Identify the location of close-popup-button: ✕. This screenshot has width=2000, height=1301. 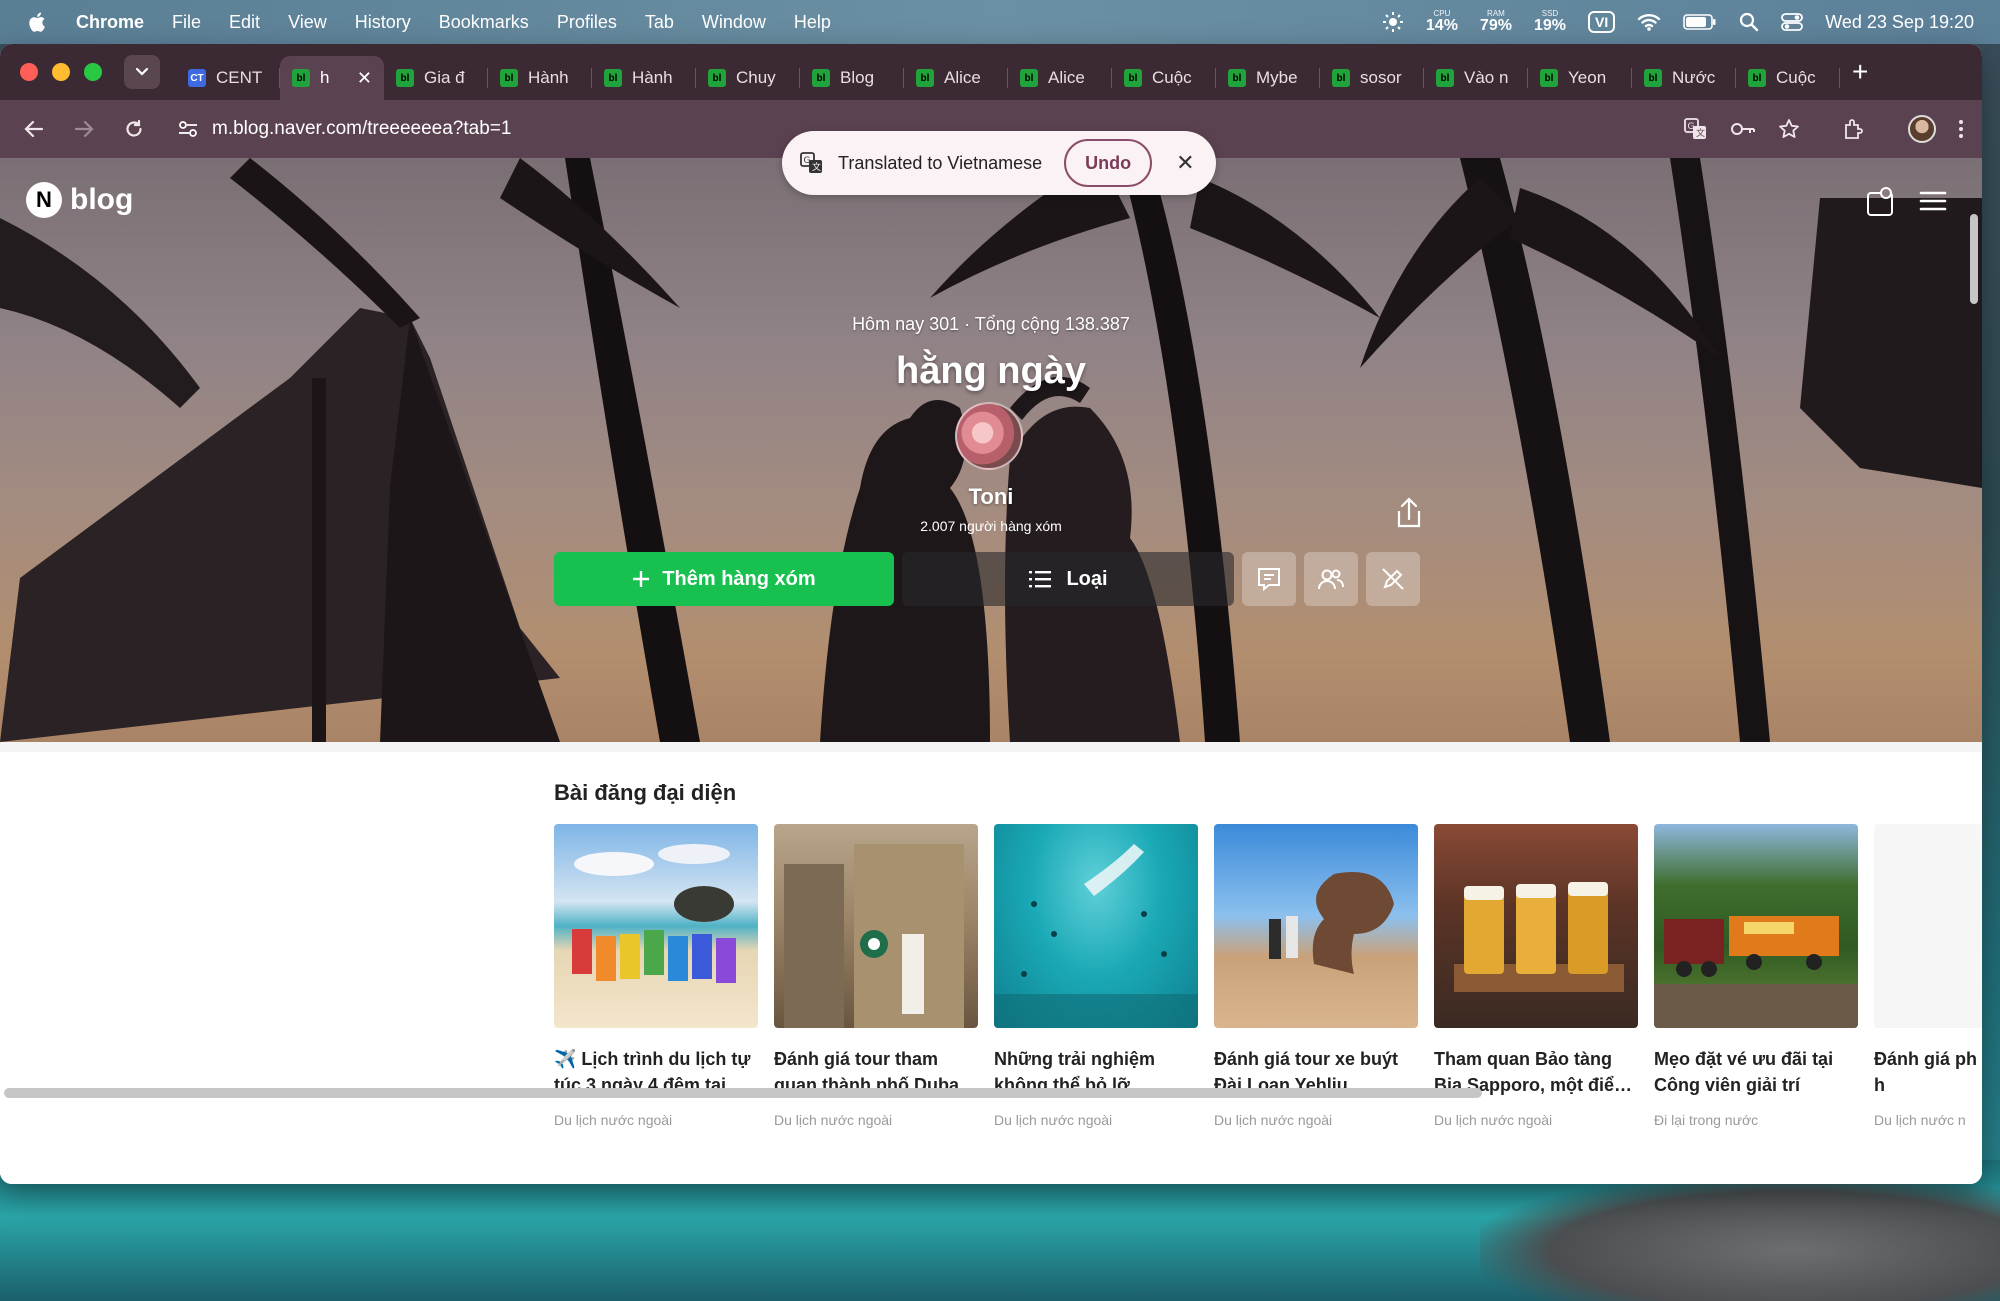
(1185, 163).